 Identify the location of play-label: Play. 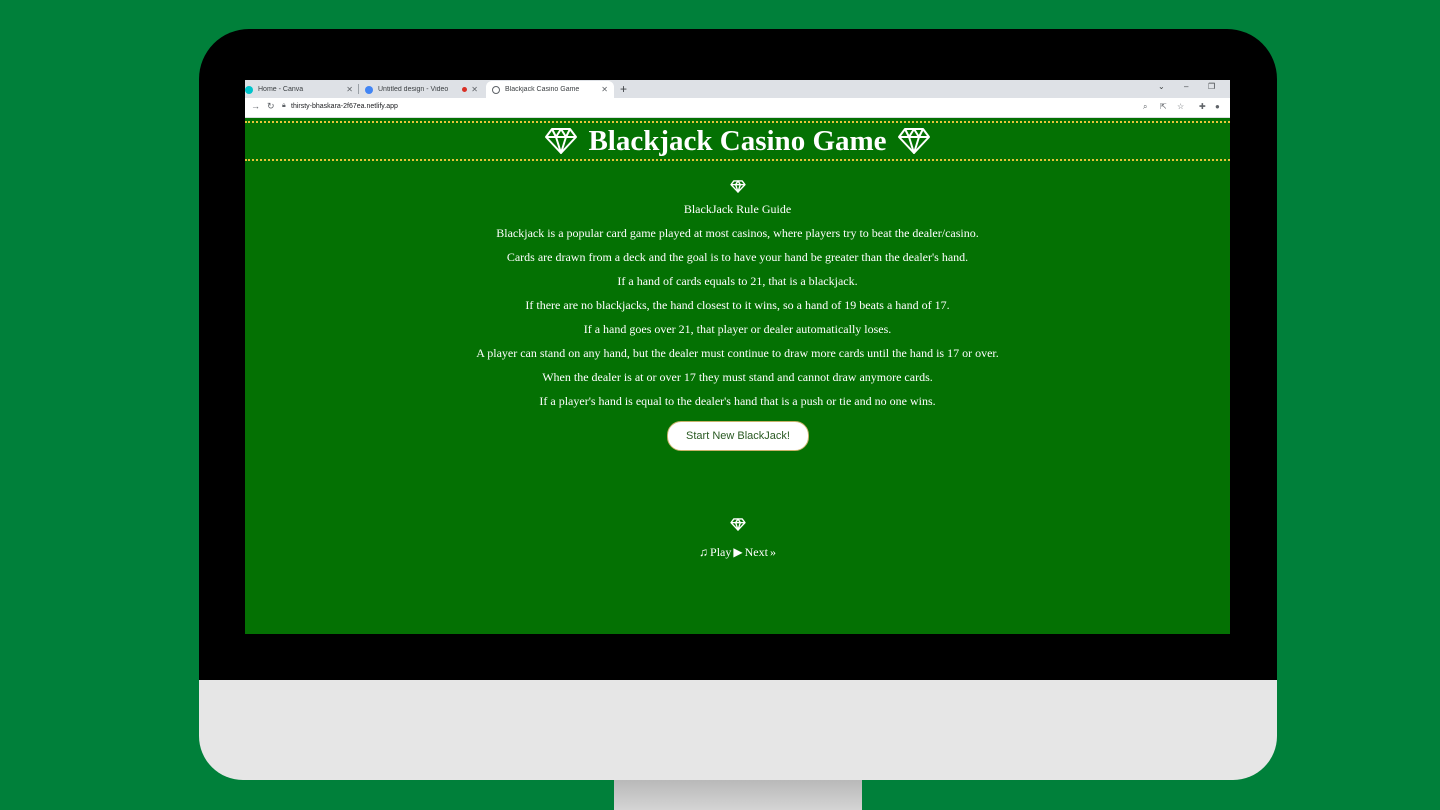
(721, 552).